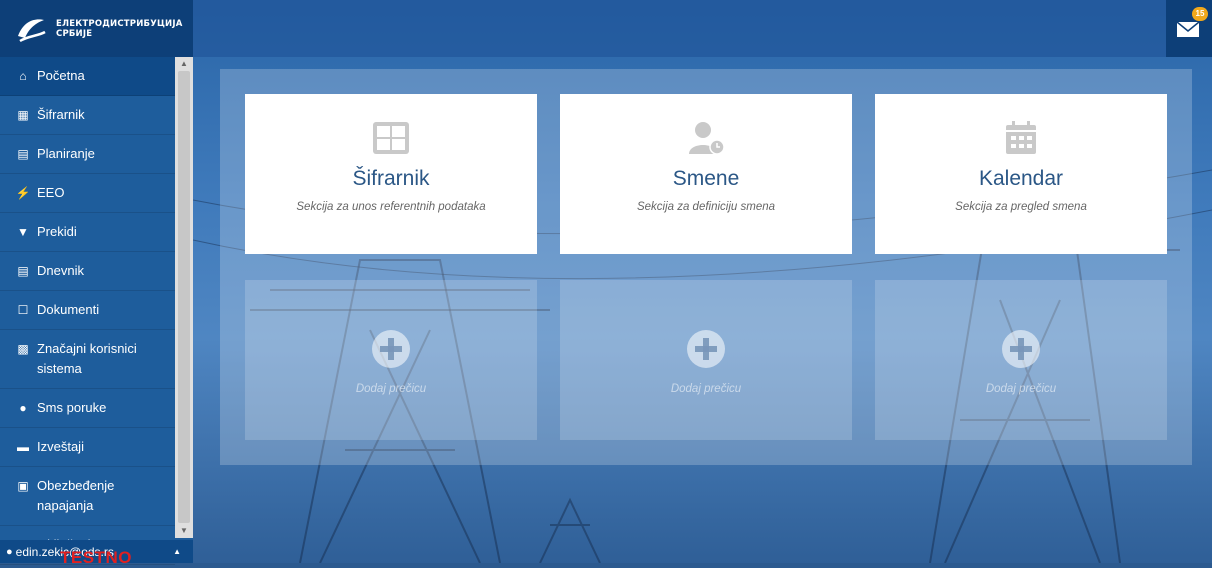 The image size is (1212, 568). Describe the element at coordinates (23, 408) in the screenshot. I see `chat-icon: ●` at that location.